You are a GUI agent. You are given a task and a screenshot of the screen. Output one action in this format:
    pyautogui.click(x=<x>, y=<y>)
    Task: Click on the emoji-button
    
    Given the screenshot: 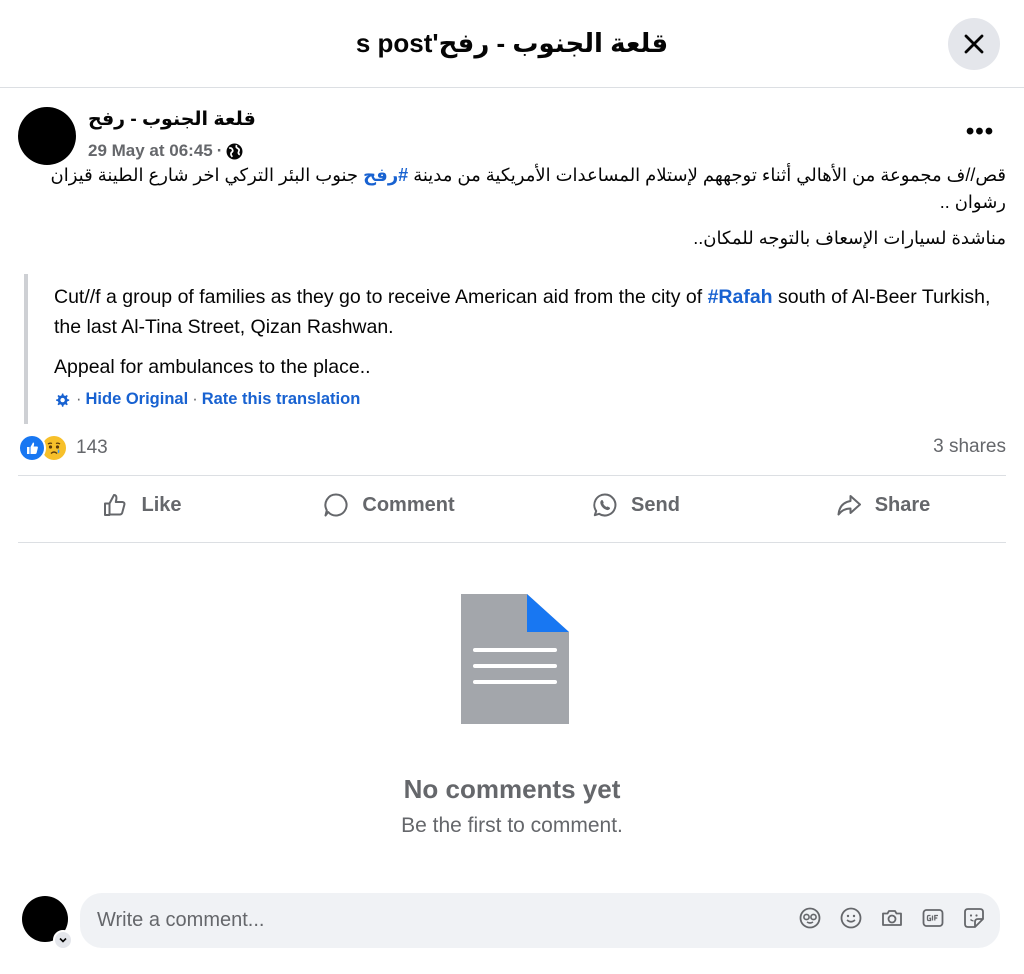 What is the action you would take?
    pyautogui.click(x=851, y=918)
    